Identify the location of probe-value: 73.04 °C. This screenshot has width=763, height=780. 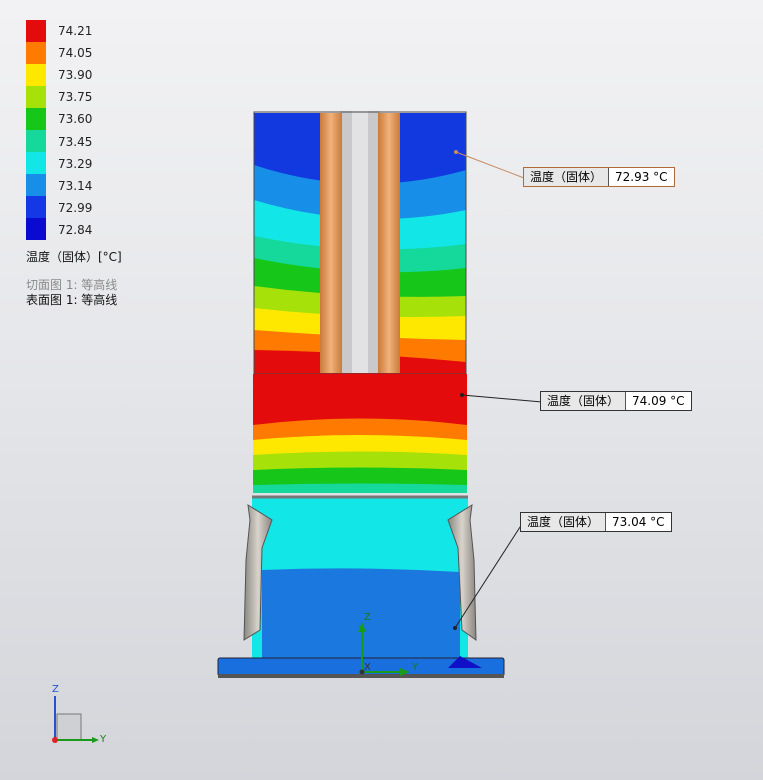
(638, 522).